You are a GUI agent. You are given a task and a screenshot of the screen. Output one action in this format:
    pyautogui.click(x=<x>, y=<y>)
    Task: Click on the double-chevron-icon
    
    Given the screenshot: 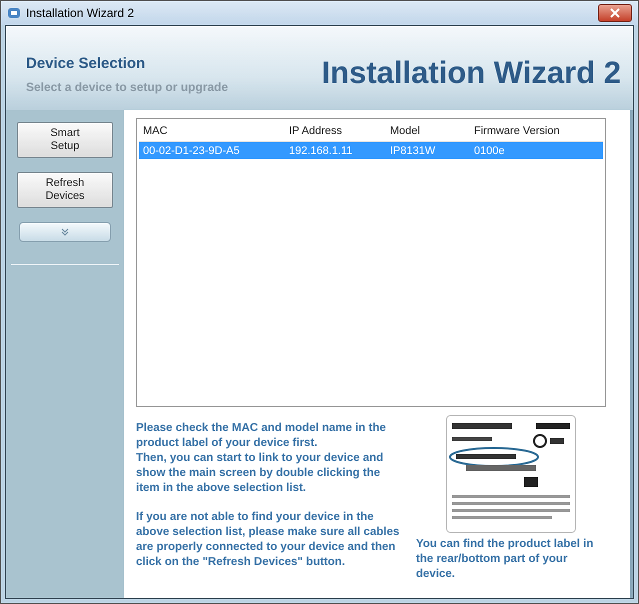 What is the action you would take?
    pyautogui.click(x=65, y=232)
    